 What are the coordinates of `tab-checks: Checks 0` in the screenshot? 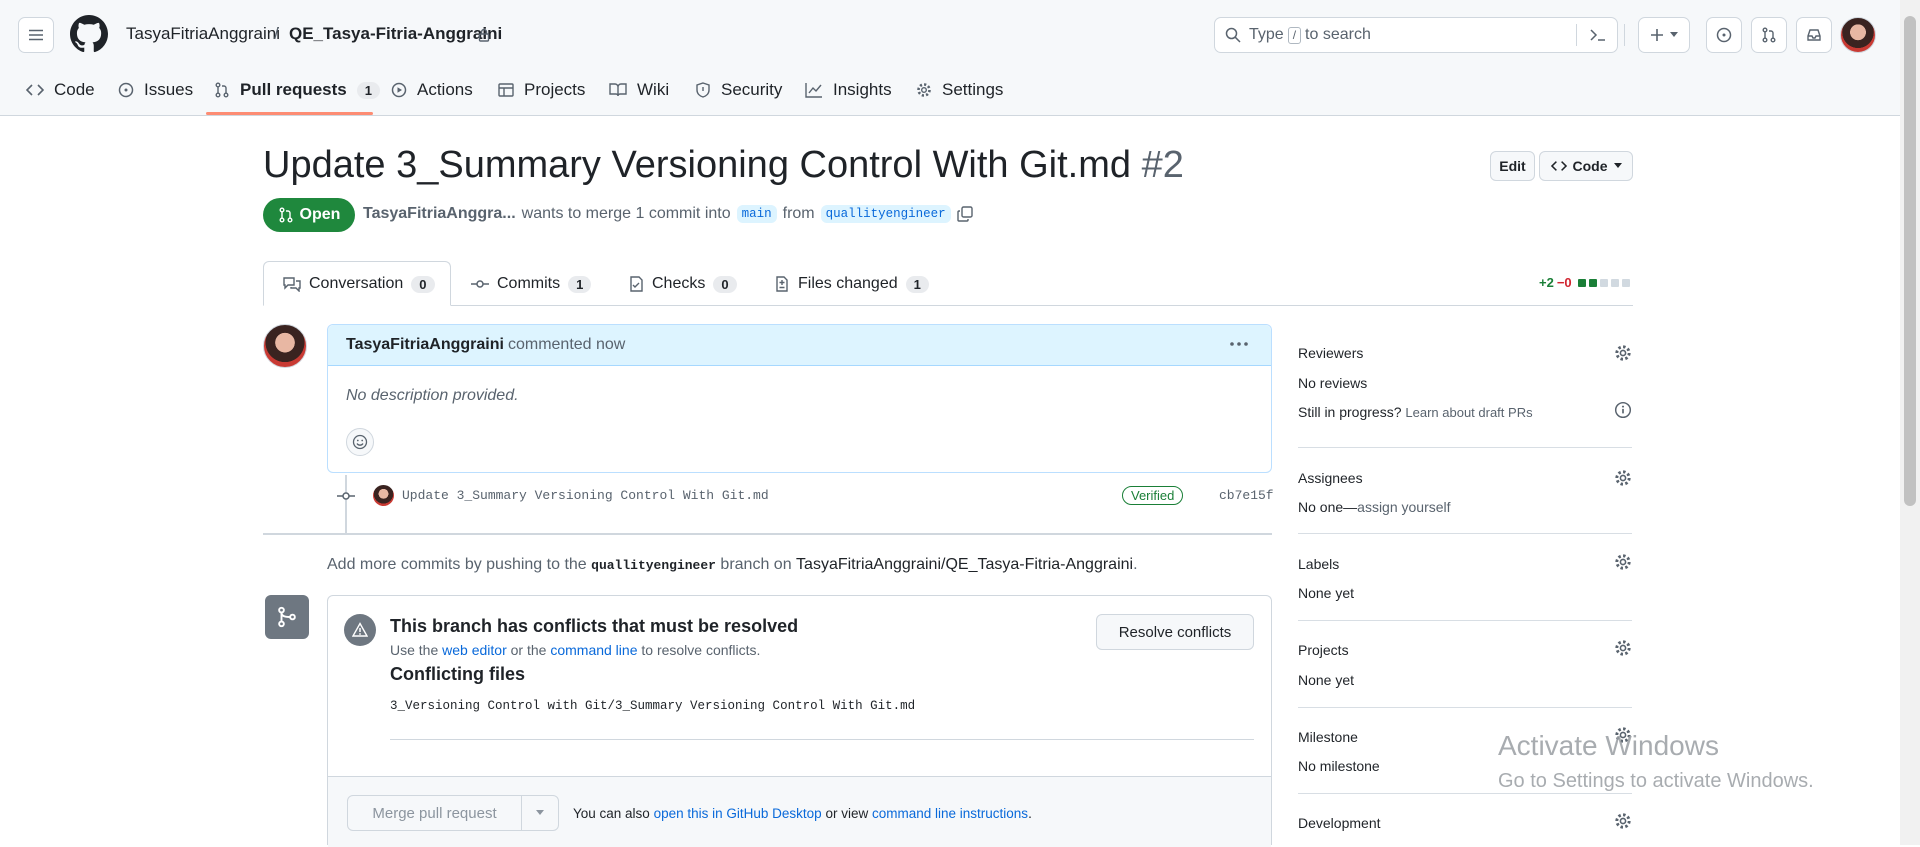 It's located at (682, 284).